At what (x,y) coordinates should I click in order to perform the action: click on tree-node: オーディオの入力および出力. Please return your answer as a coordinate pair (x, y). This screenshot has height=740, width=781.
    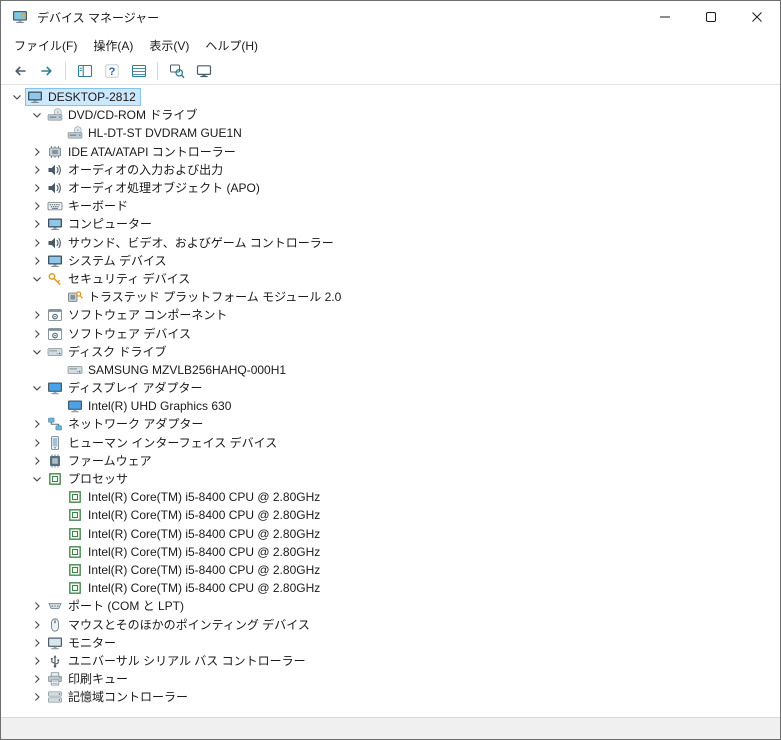
    Looking at the image, I should click on (136, 170).